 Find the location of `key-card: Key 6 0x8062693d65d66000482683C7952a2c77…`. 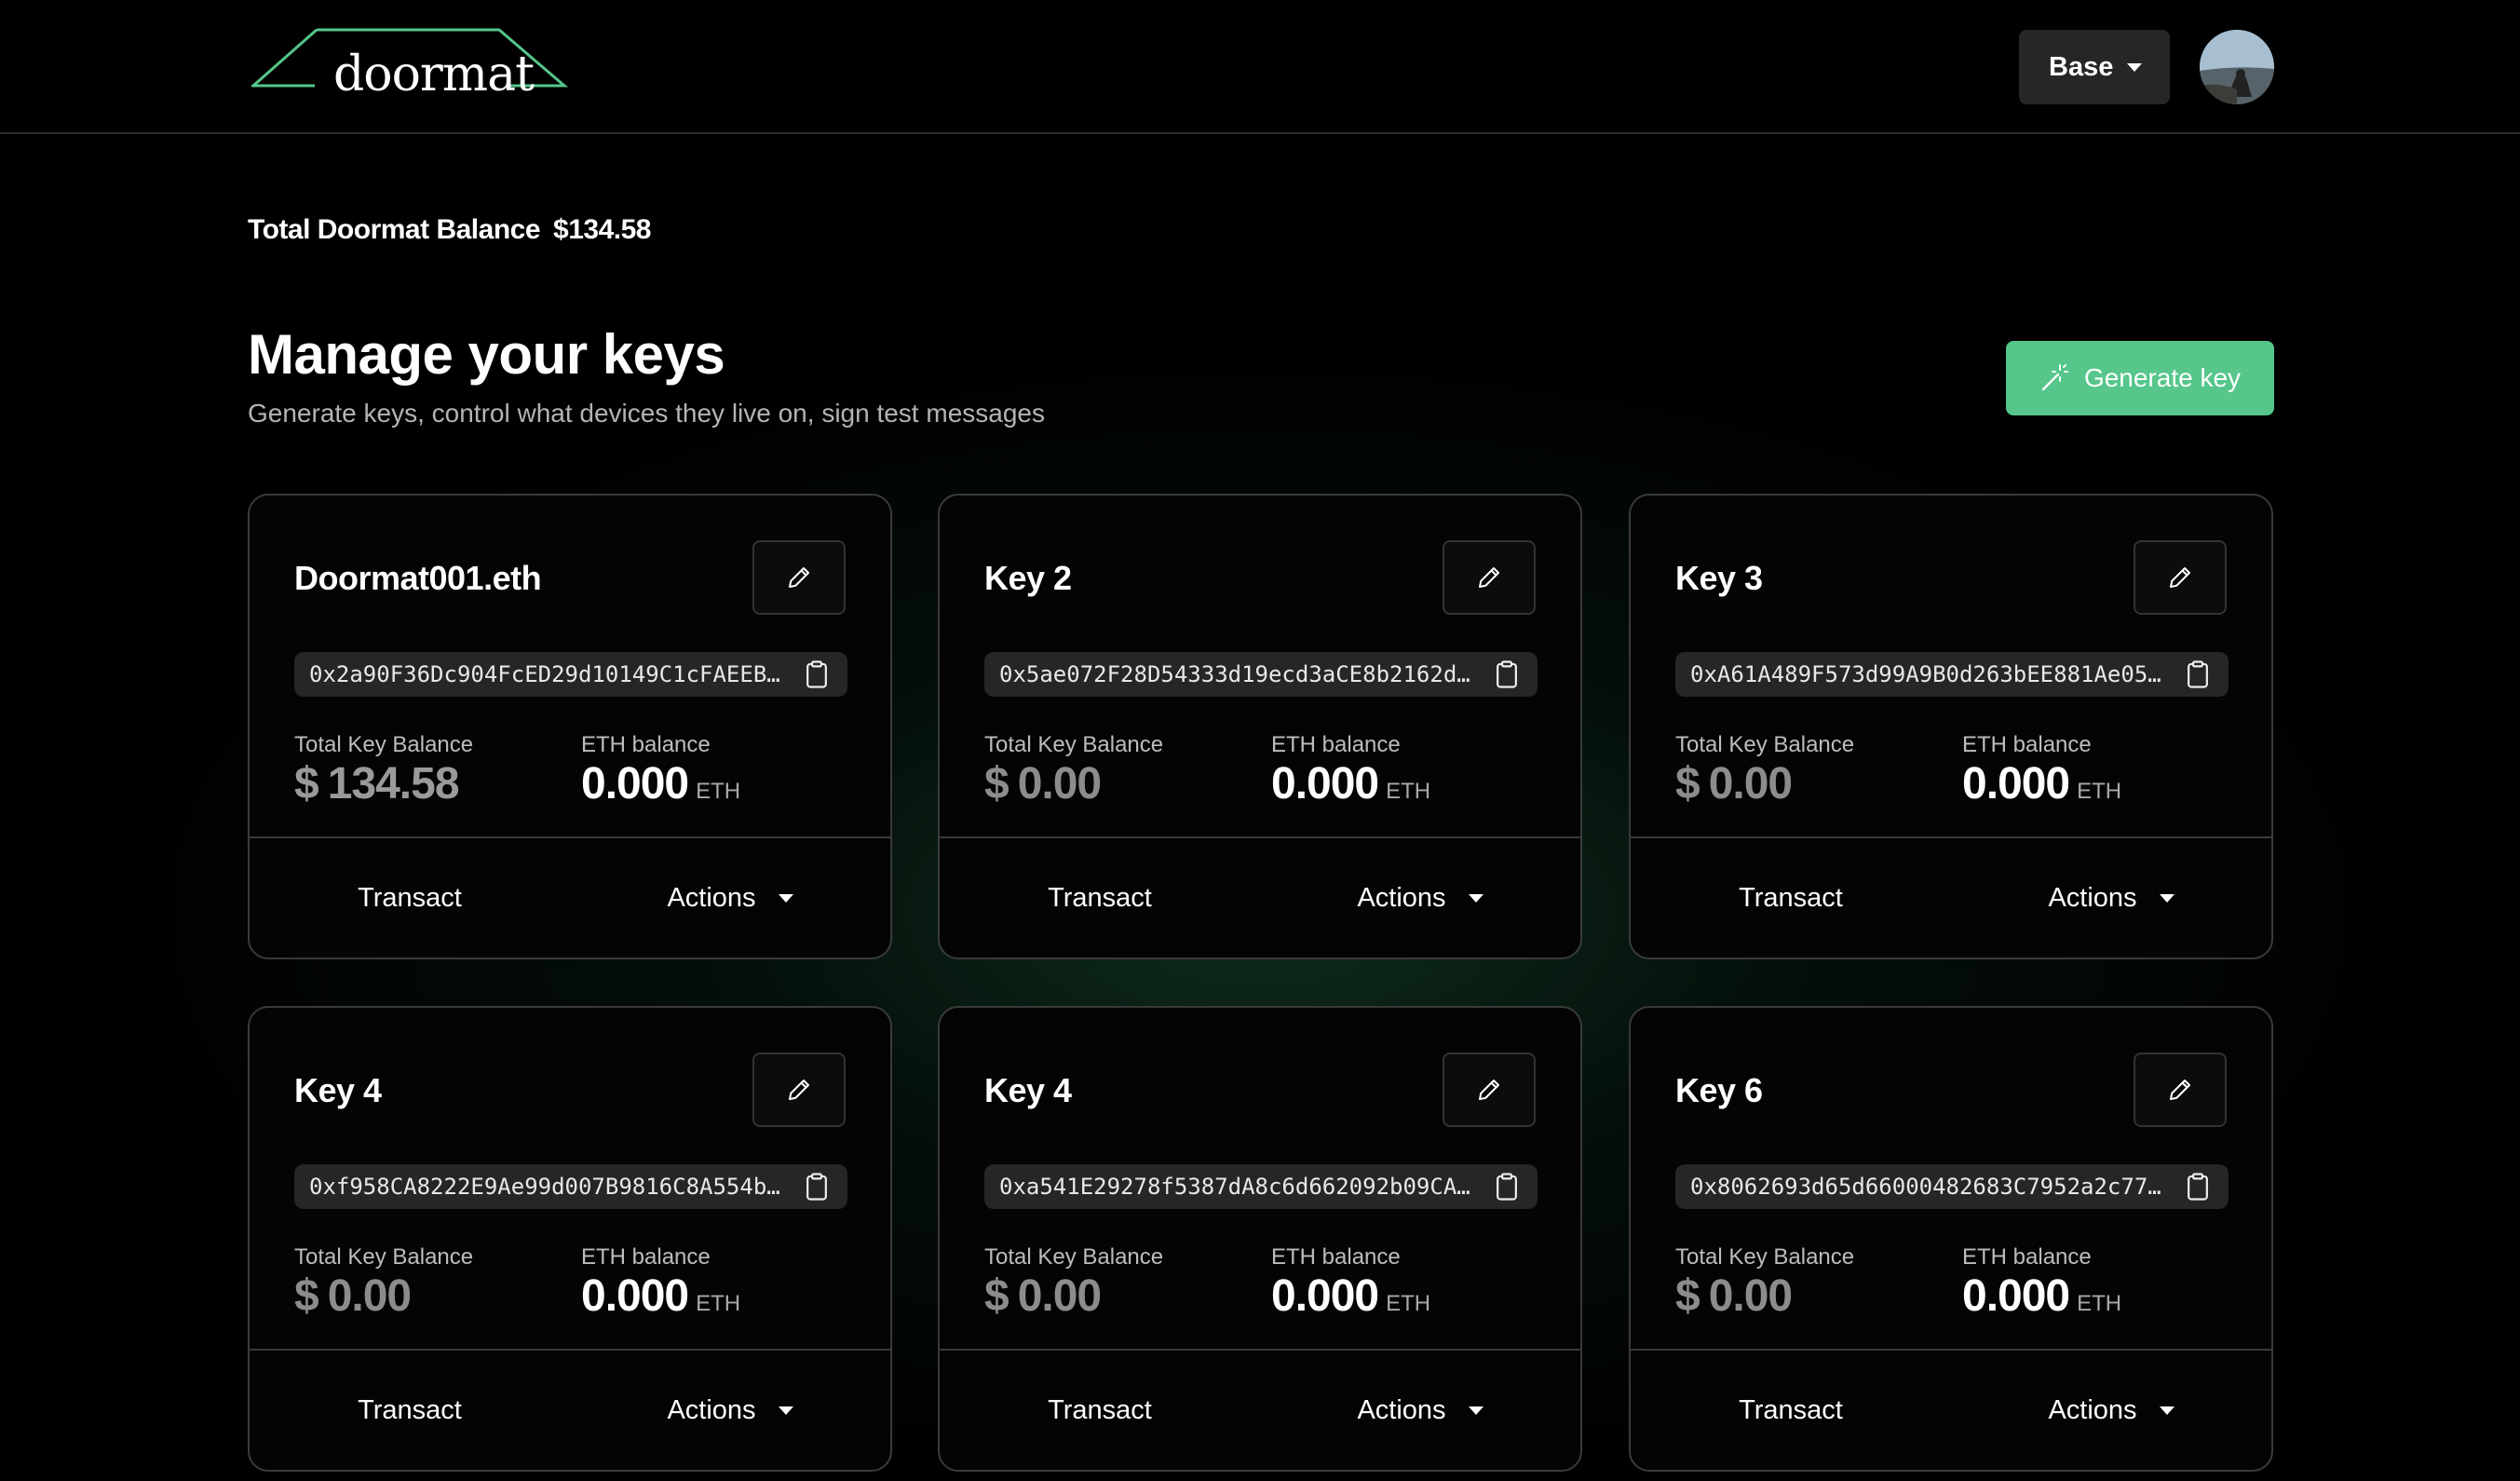

key-card: Key 6 0x8062693d65d66000482683C7952a2c77… is located at coordinates (1951, 1239).